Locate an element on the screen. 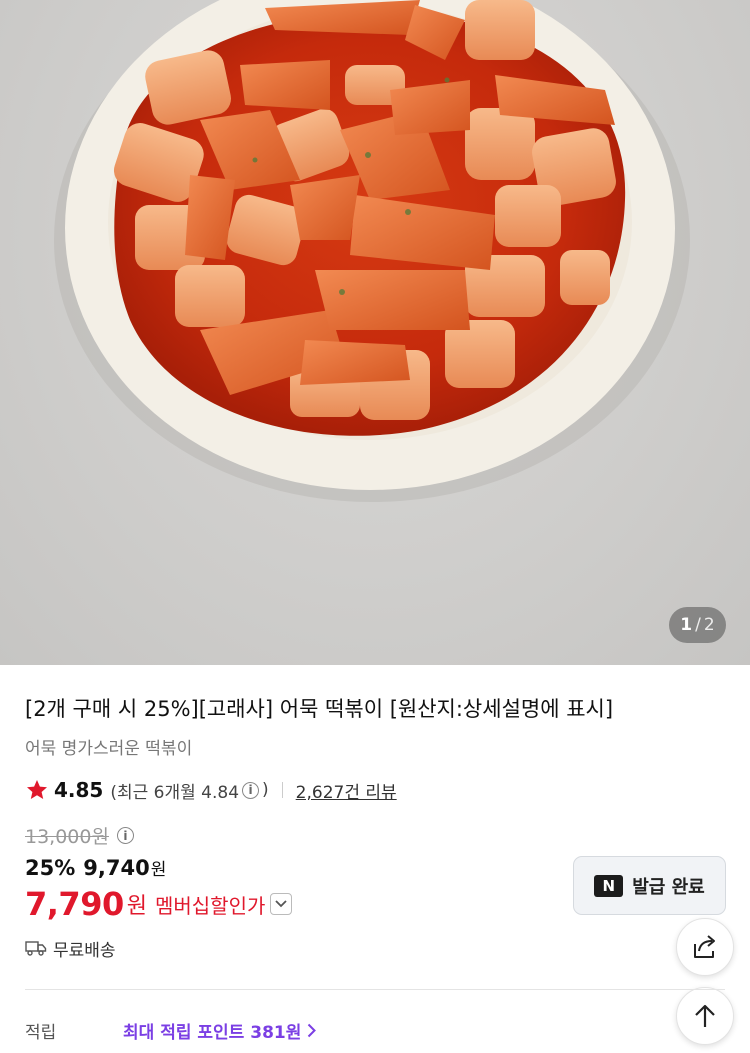 The image size is (750, 1053). share-icon is located at coordinates (704, 946).